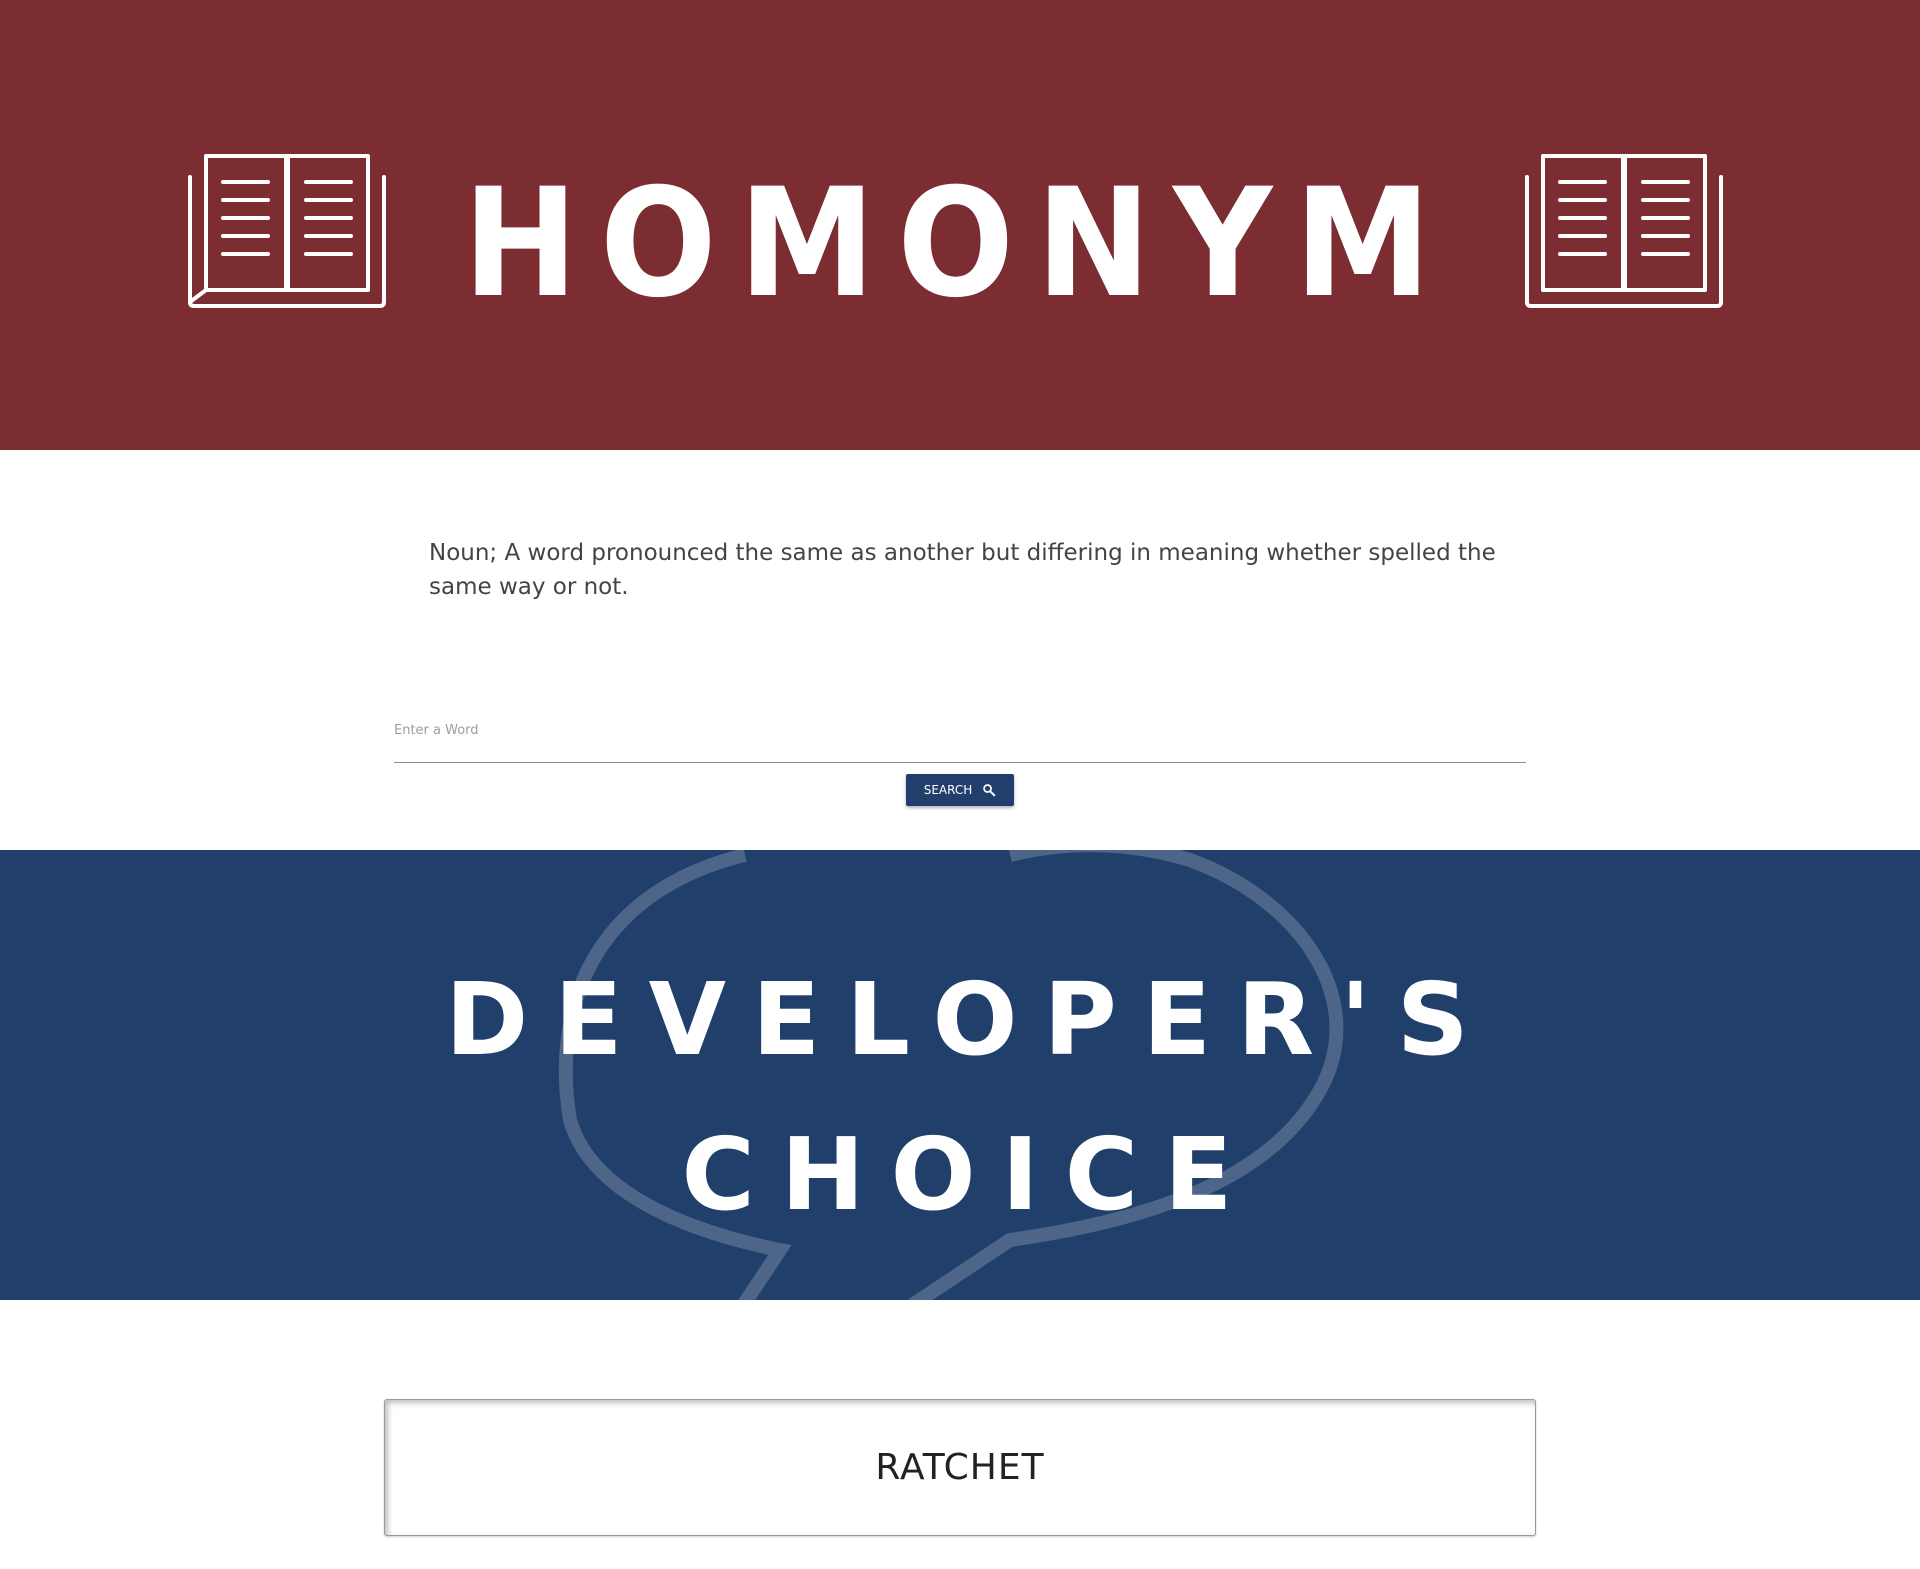  I want to click on featured-word-card: RATCHET, so click(960, 1467).